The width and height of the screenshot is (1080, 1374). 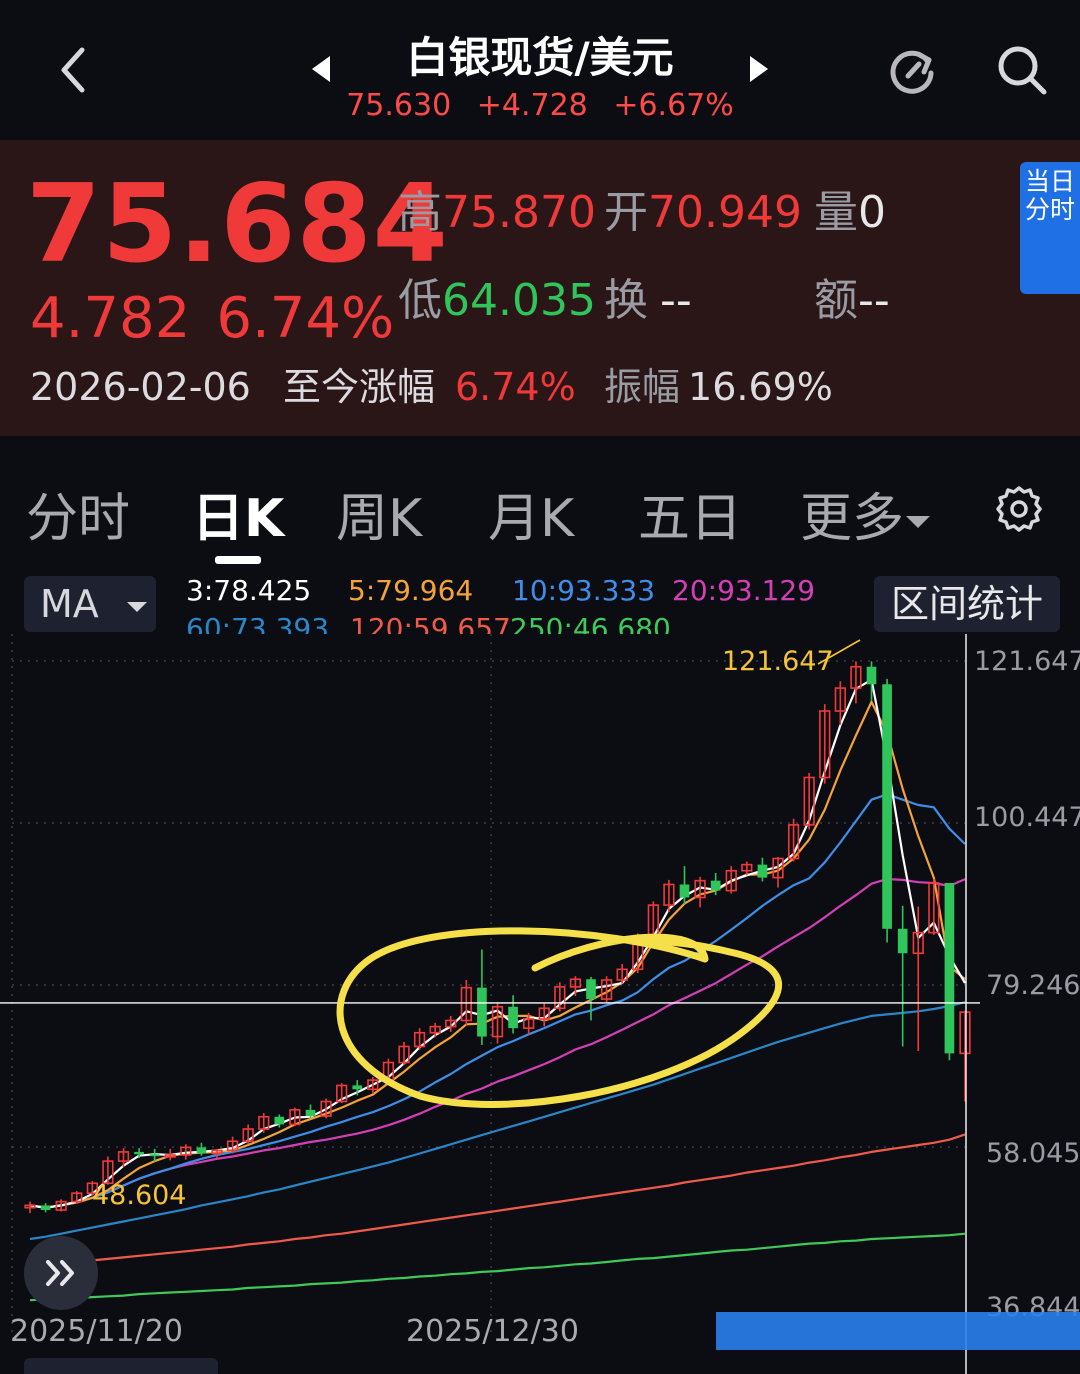 I want to click on quote-date-row: 2026-02-06 至今涨幅 6.74%, so click(x=323, y=383).